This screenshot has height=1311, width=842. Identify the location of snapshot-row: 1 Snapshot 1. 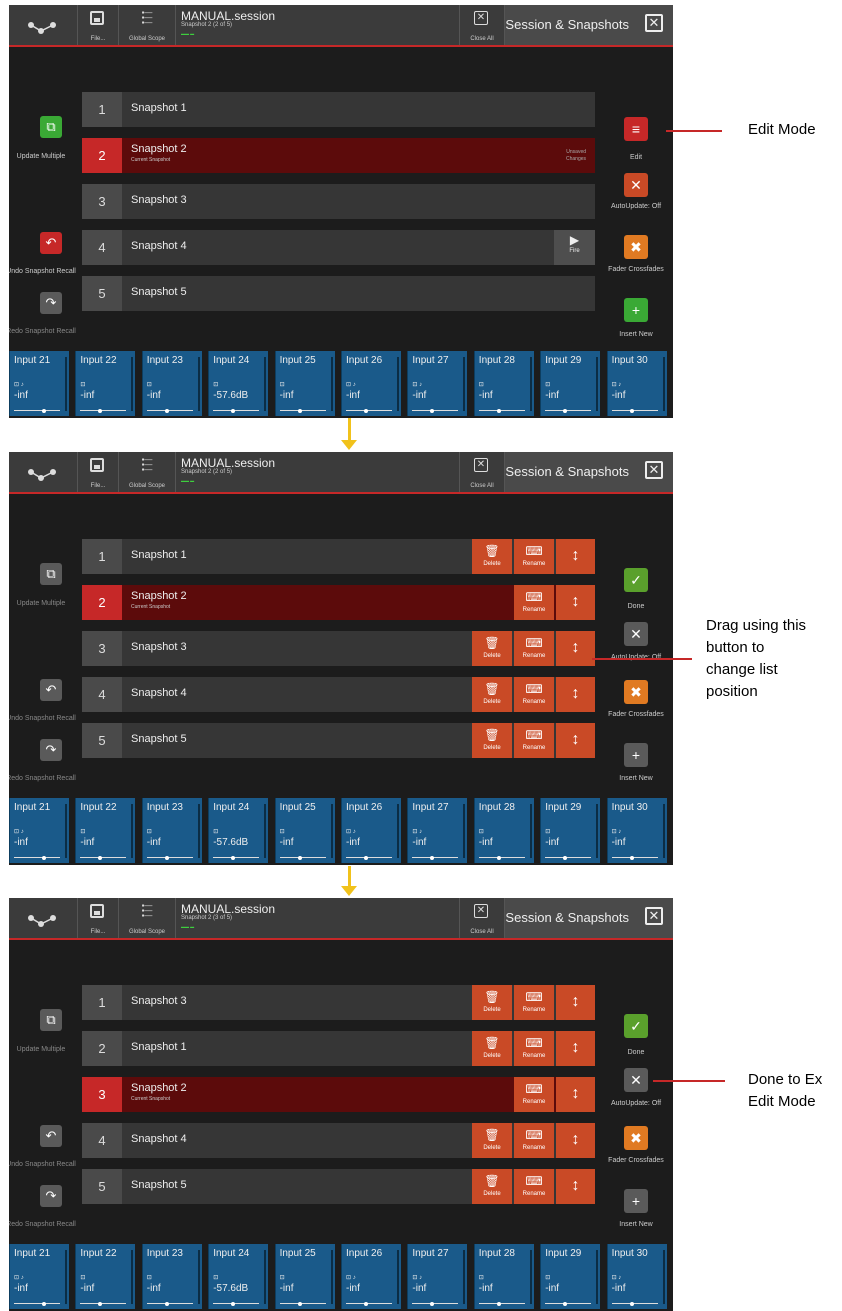
(338, 109).